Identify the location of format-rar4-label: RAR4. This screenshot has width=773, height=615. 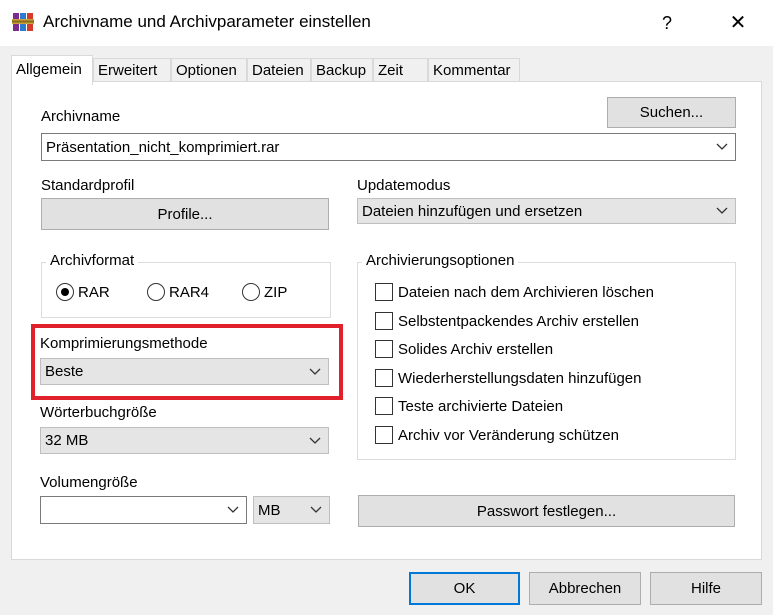
(189, 292).